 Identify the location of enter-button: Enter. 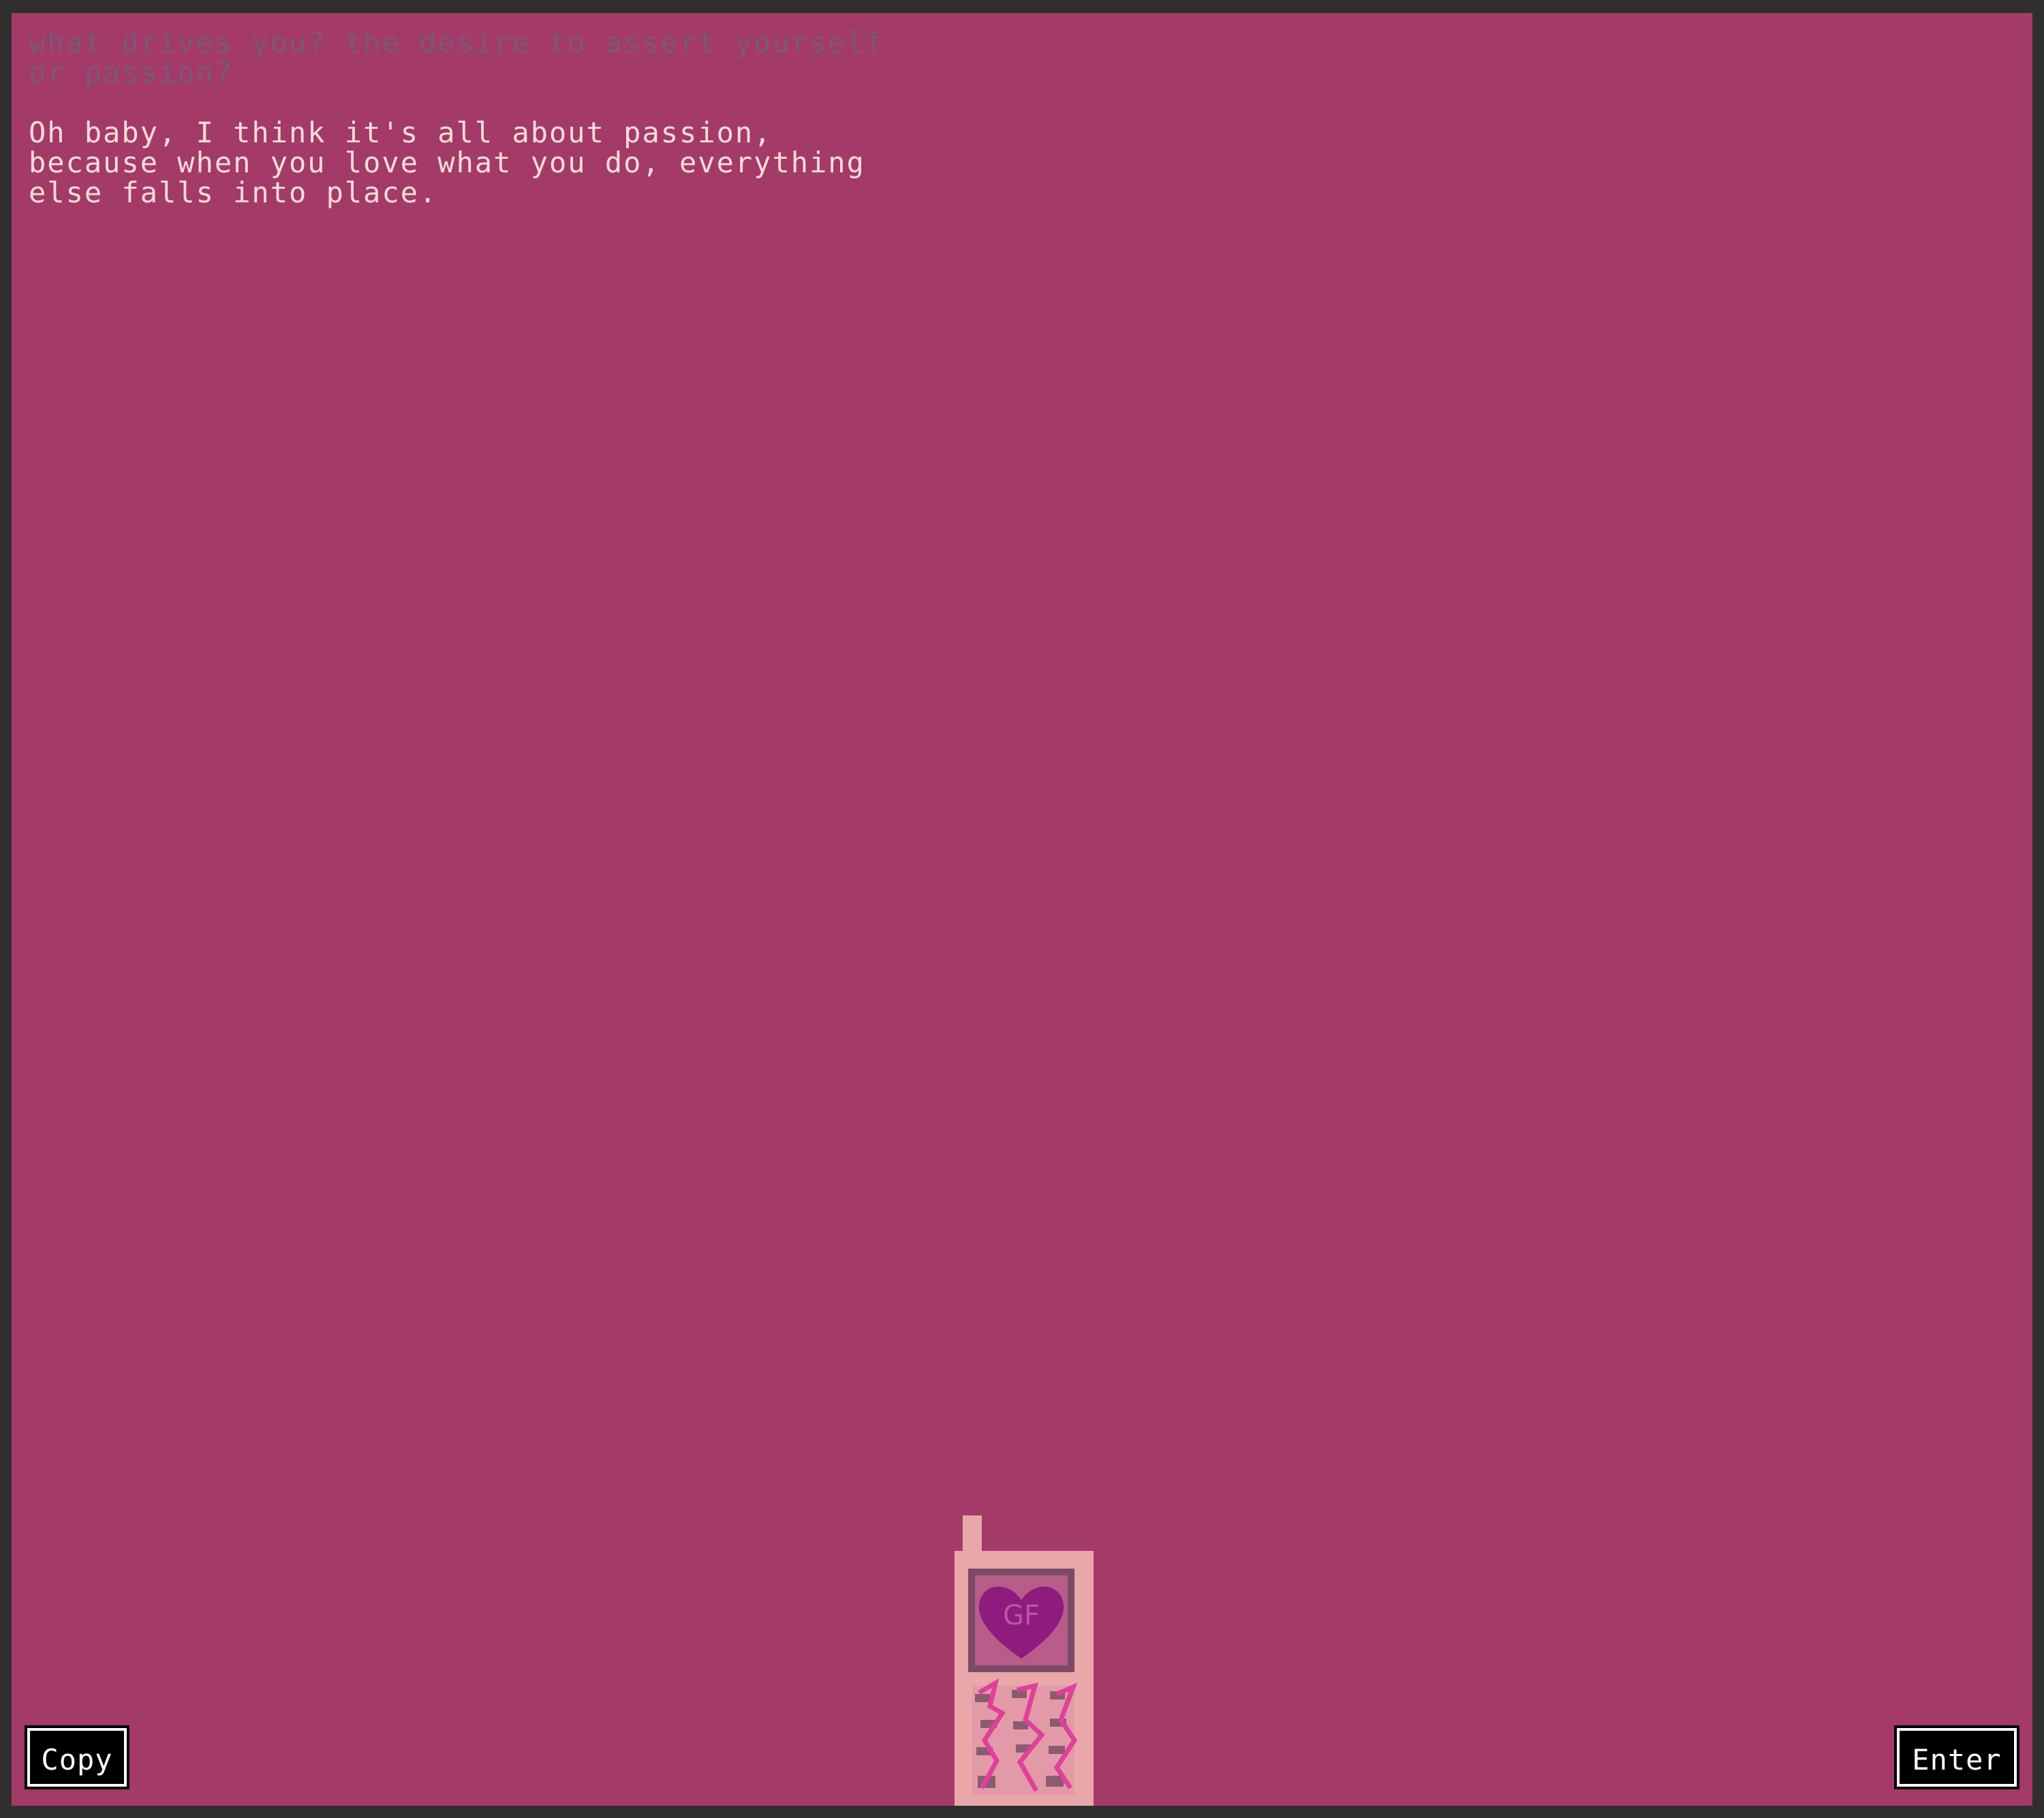
(1957, 1757).